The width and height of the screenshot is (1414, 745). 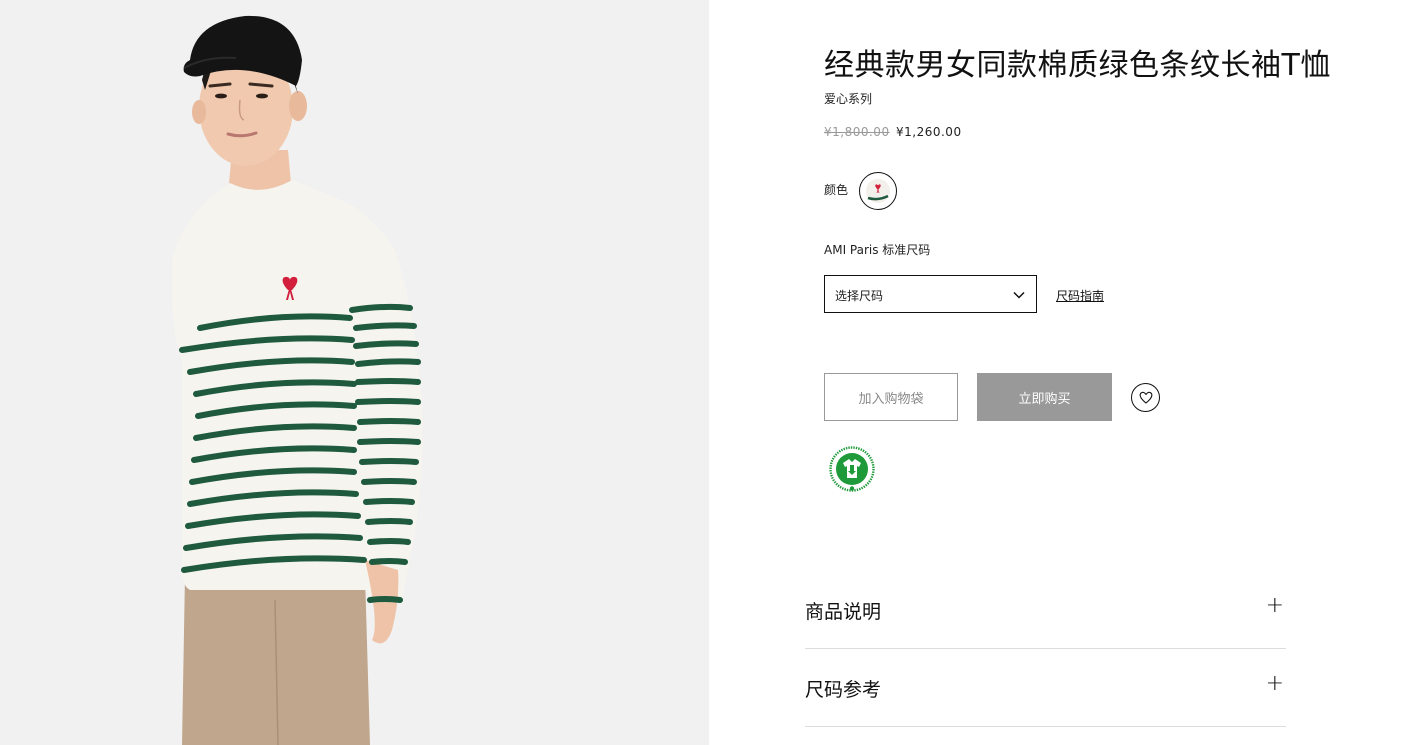 I want to click on size-select-placeholder: 选择尺码, so click(x=859, y=296).